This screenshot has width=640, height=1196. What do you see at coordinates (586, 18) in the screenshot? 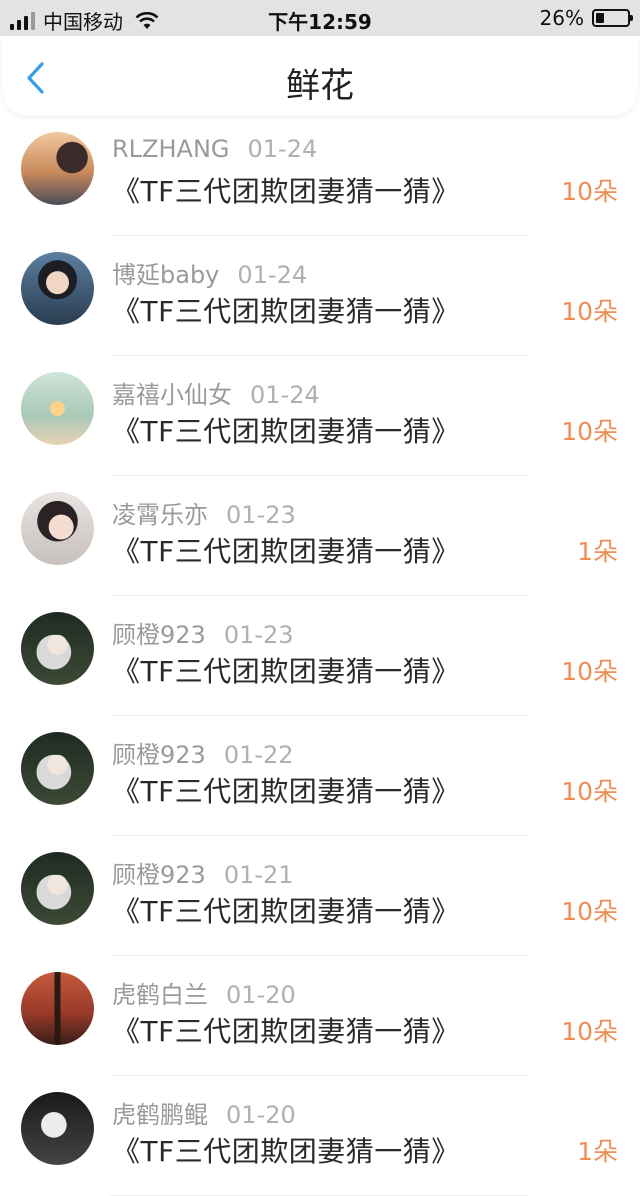
I see `status-right: 26%` at bounding box center [586, 18].